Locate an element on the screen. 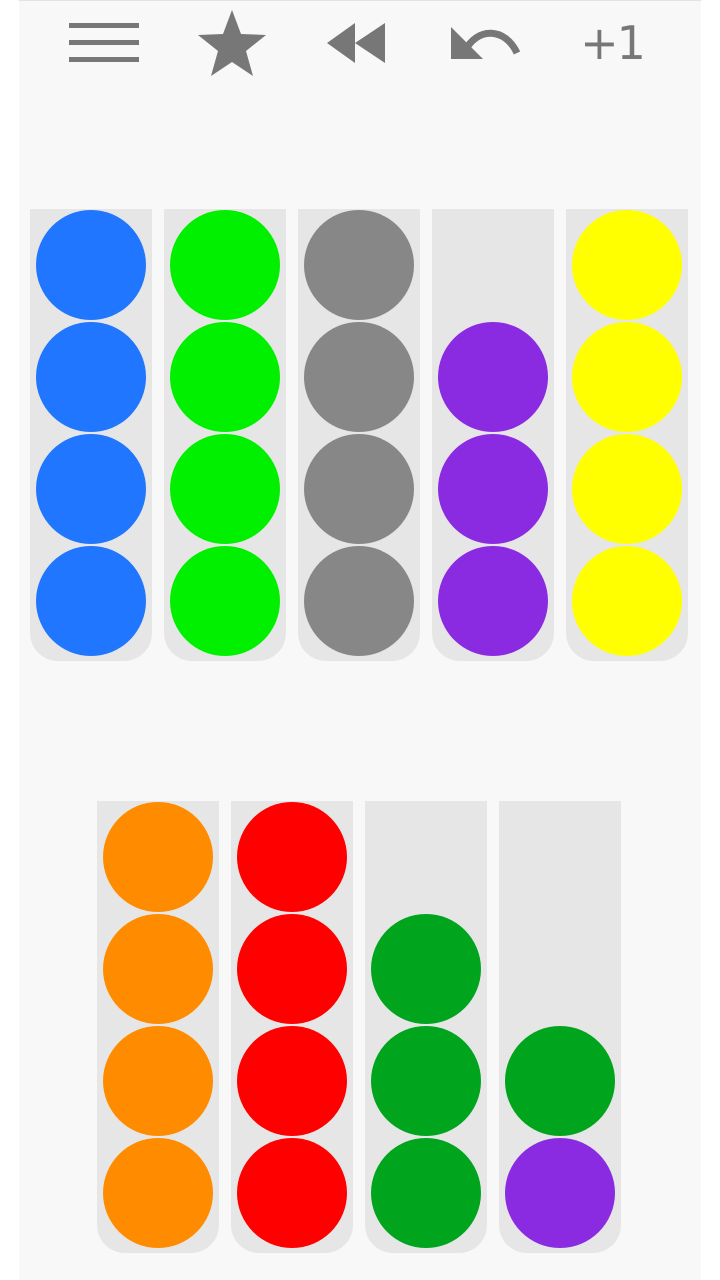 Image resolution: width=720 pixels, height=1280 pixels. star-icon is located at coordinates (232, 43).